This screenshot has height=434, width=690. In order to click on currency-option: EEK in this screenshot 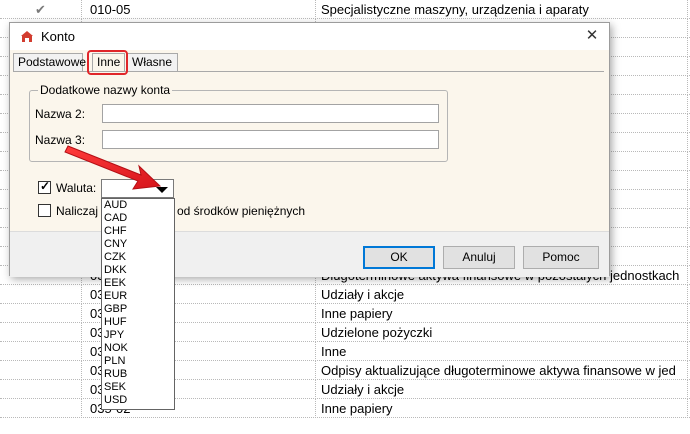, I will do `click(138, 283)`.